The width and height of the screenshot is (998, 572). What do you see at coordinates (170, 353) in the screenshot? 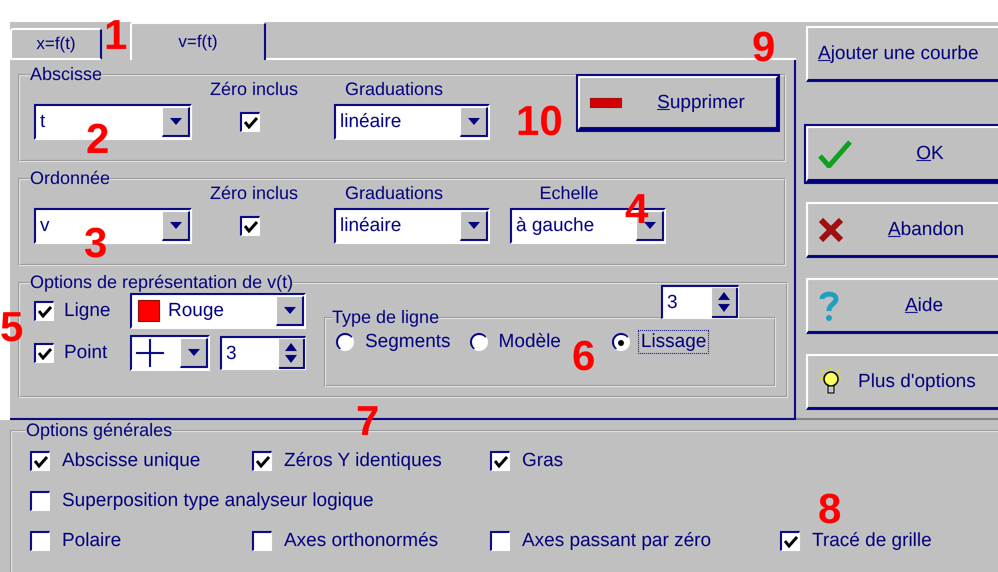
I see `point-style-dropdown` at bounding box center [170, 353].